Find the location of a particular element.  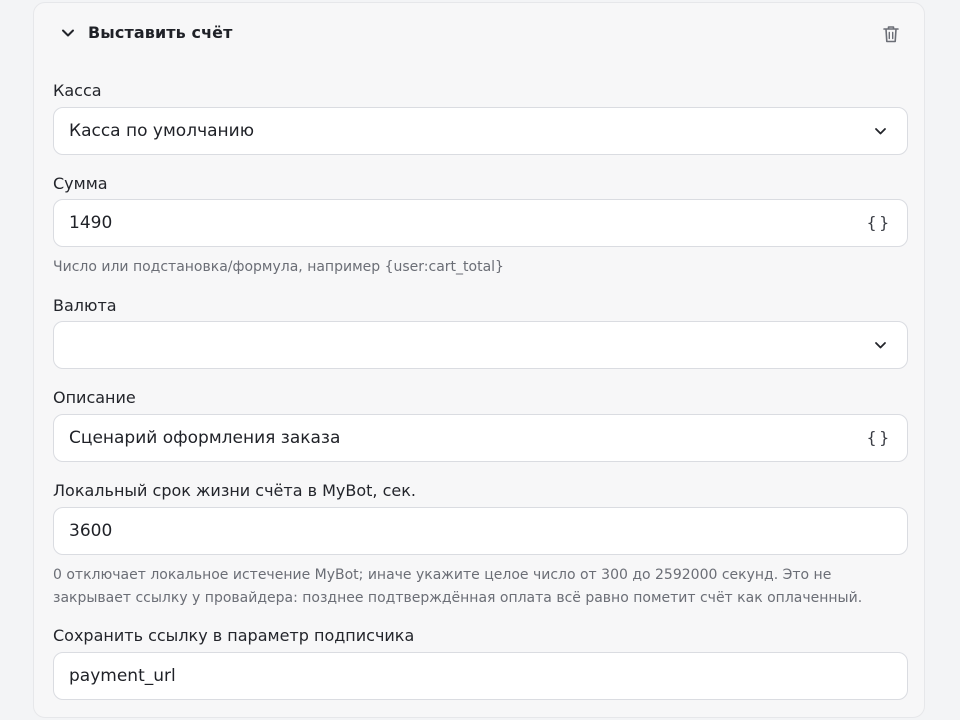

summa-input: 1490 {} is located at coordinates (480, 223).